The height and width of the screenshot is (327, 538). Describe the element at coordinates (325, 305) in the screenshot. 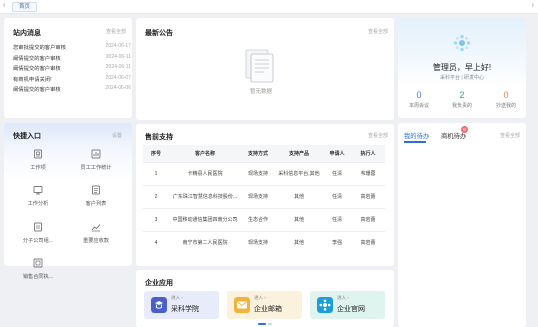

I see `website-icon` at that location.